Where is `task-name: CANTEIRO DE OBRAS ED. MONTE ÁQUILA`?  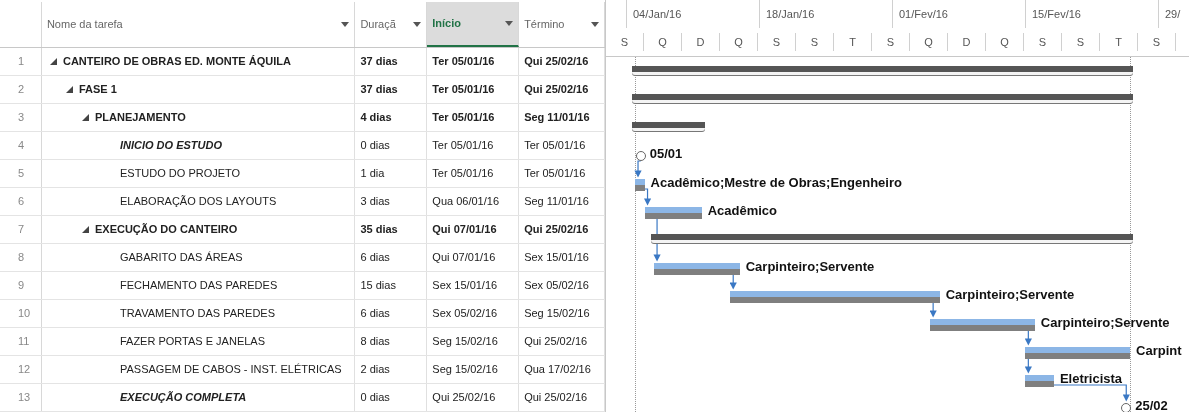 task-name: CANTEIRO DE OBRAS ED. MONTE ÁQUILA is located at coordinates (176, 62).